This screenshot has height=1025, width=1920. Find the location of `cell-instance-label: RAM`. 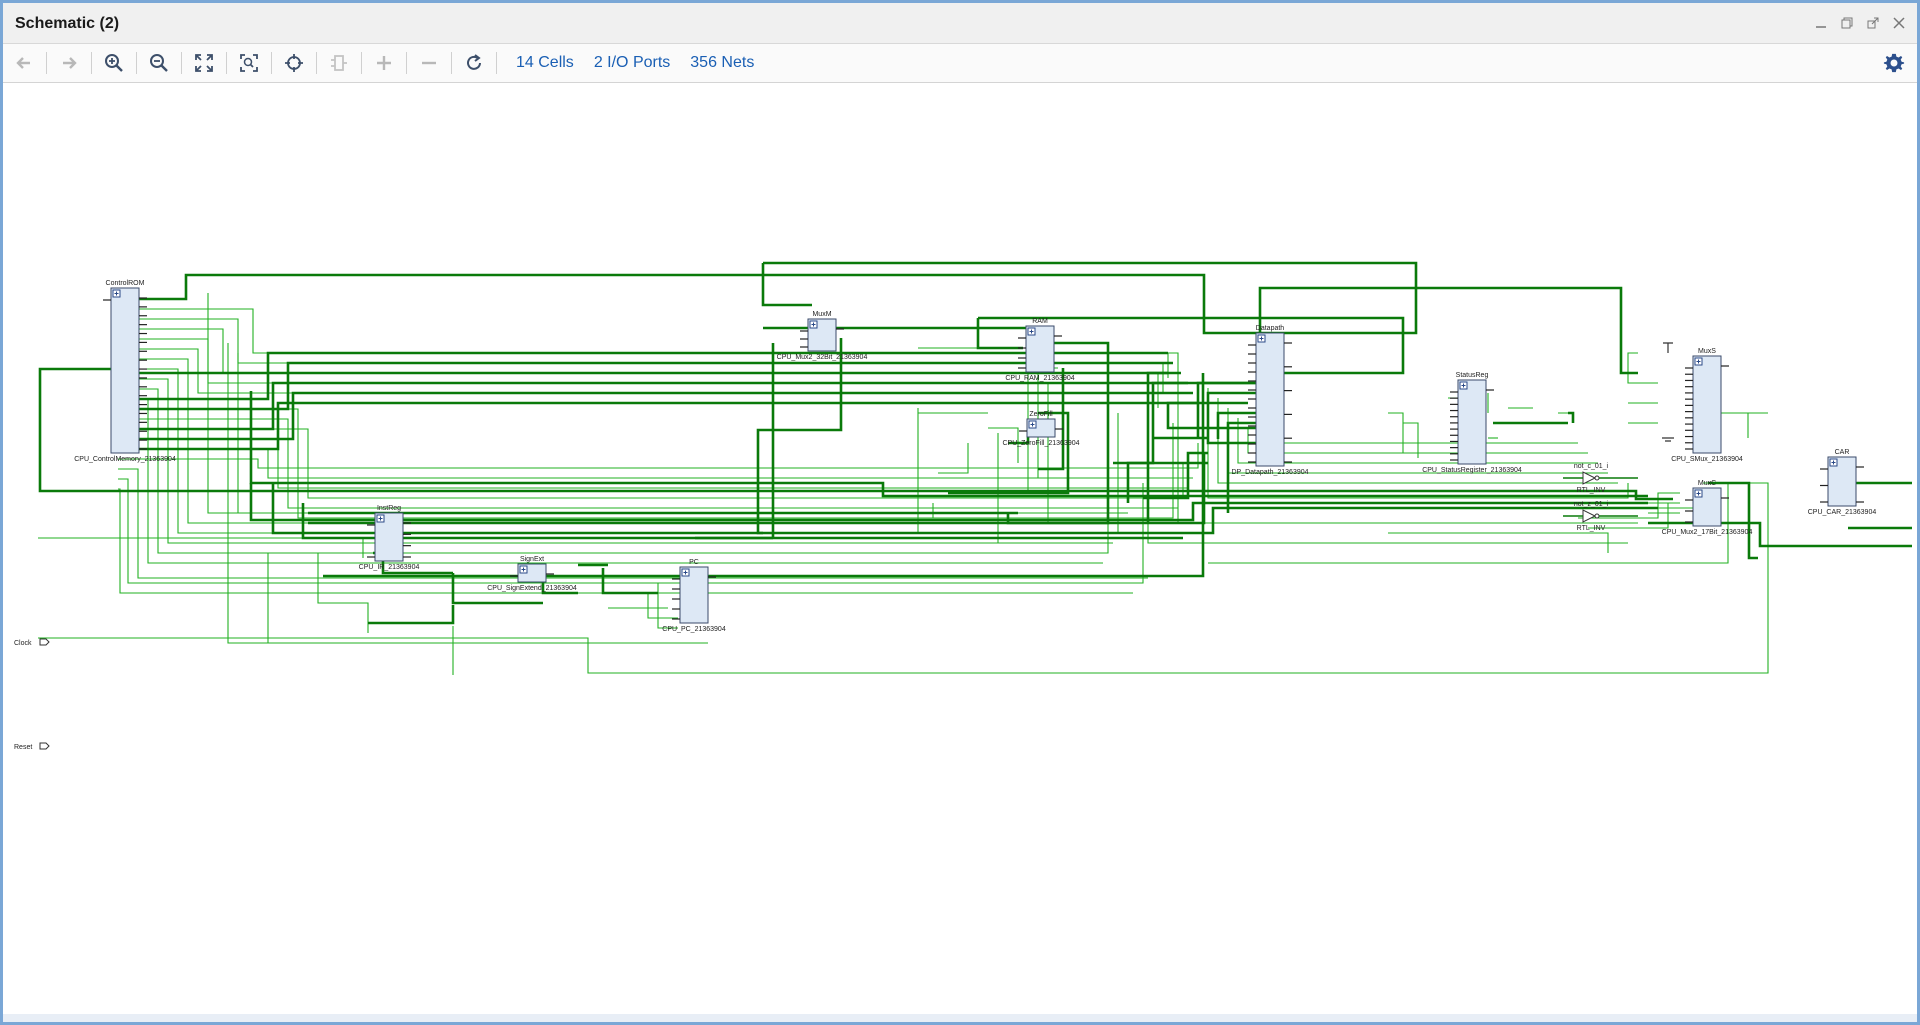

cell-instance-label: RAM is located at coordinates (1040, 321).